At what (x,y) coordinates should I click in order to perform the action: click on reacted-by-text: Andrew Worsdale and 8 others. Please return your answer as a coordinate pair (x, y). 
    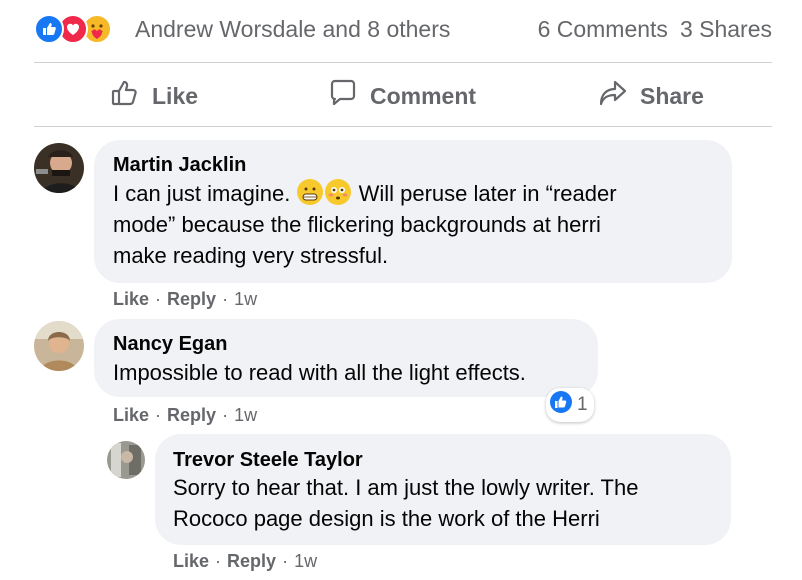
    Looking at the image, I should click on (292, 29).